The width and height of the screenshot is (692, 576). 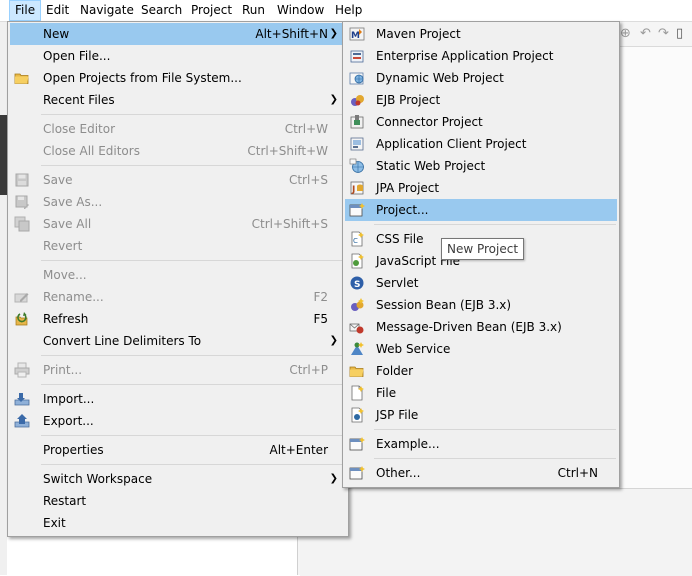 I want to click on folder-icon, so click(x=21, y=78).